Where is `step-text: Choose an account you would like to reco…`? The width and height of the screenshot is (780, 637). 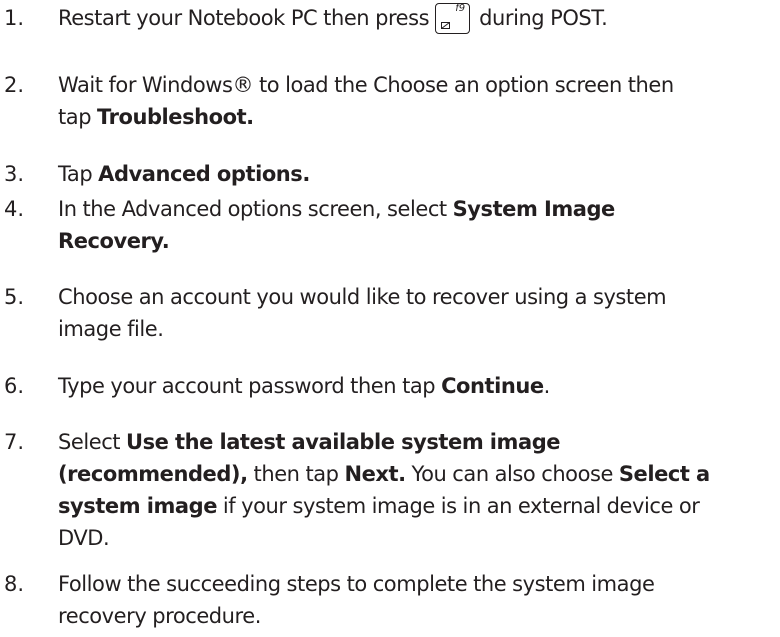
step-text: Choose an account you would like to reco… is located at coordinates (362, 313).